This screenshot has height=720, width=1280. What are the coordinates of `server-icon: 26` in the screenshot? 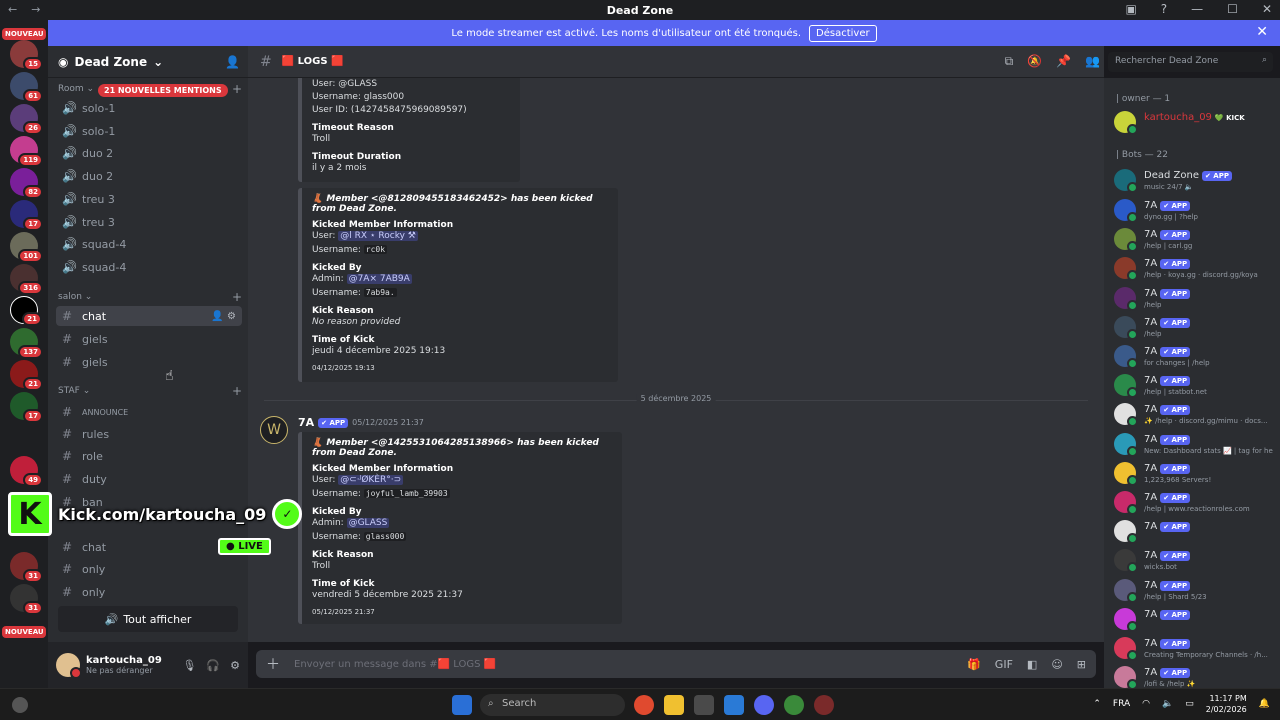 It's located at (26, 119).